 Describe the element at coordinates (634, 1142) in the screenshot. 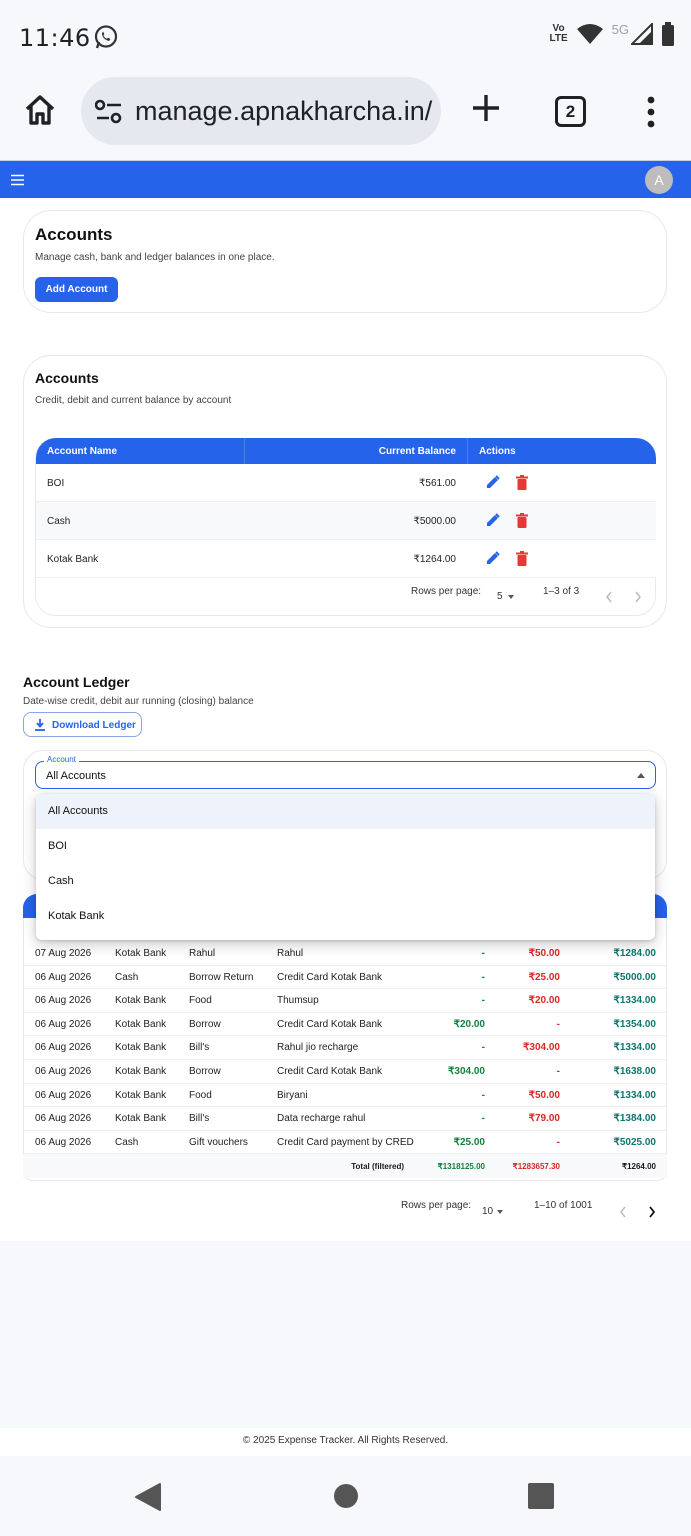

I see `ledger-balance: ₹5025.00` at that location.